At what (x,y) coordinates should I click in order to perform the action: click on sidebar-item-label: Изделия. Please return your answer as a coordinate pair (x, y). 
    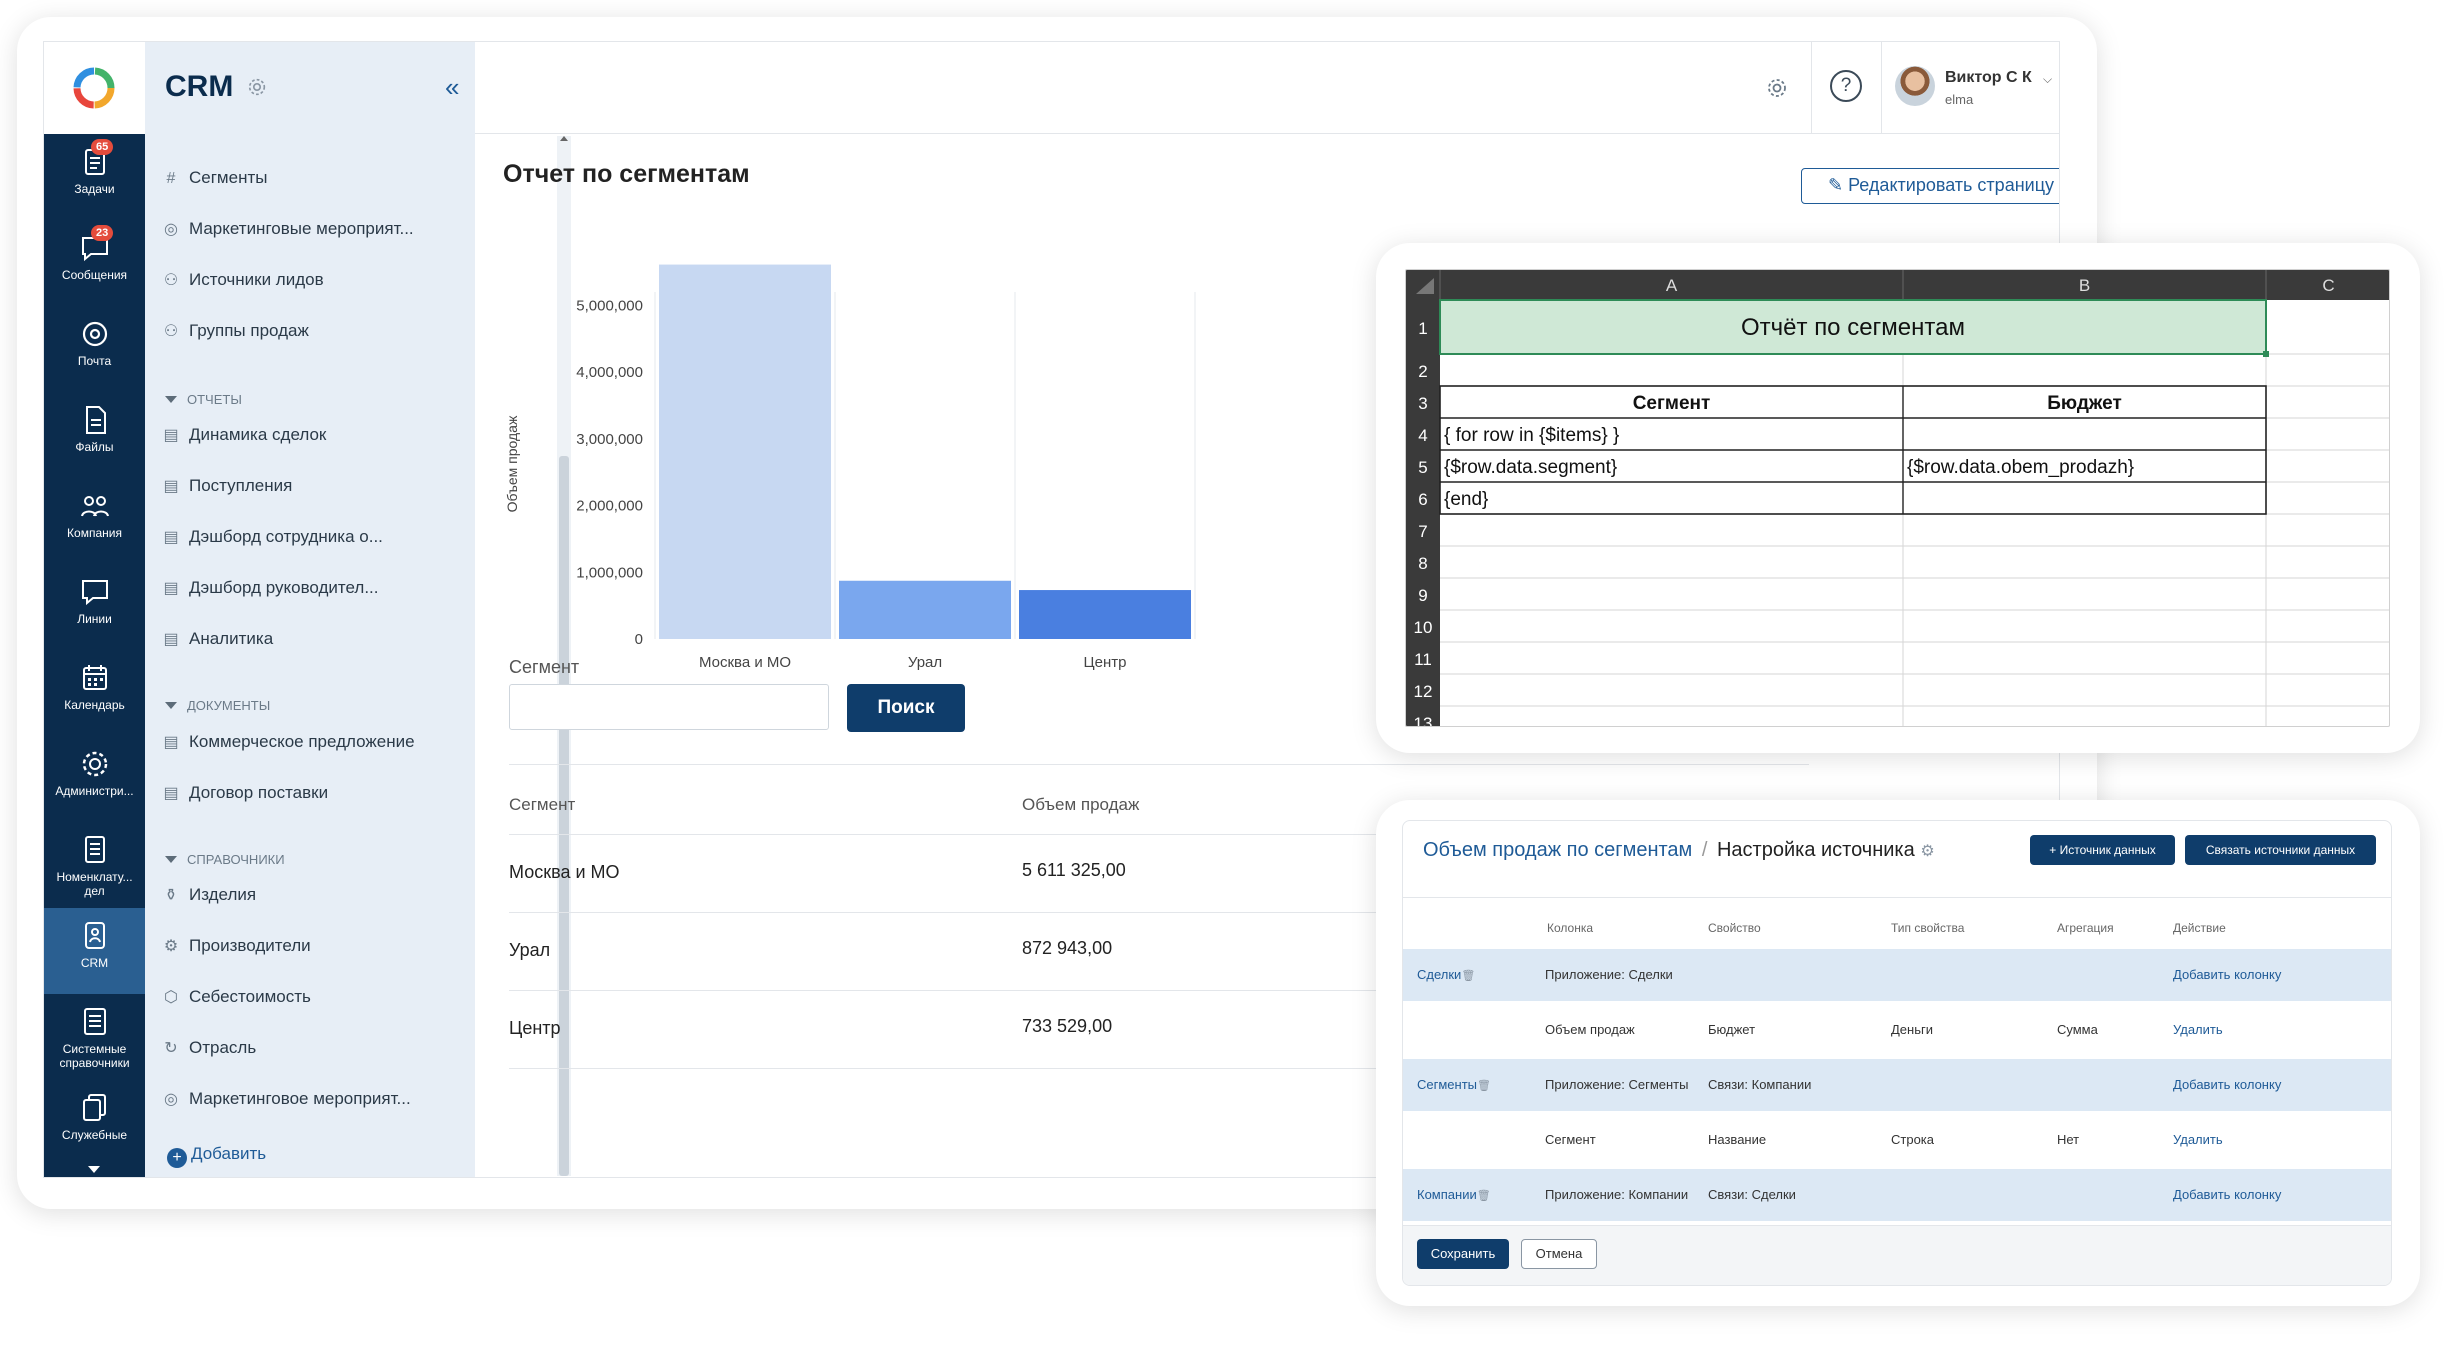
    Looking at the image, I should click on (223, 894).